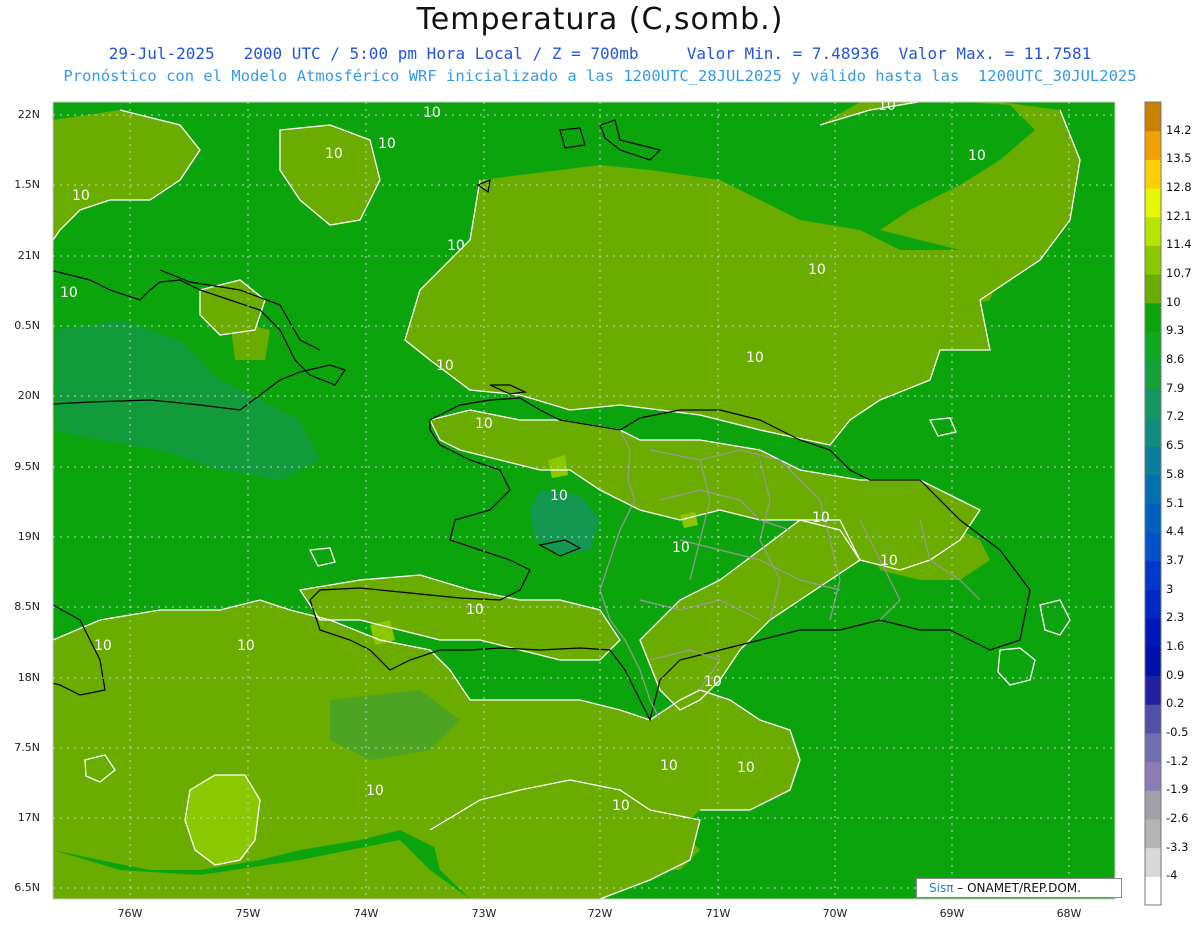 This screenshot has width=1200, height=927. Describe the element at coordinates (1175, 387) in the screenshot. I see `colorbar-label: 7.9` at that location.